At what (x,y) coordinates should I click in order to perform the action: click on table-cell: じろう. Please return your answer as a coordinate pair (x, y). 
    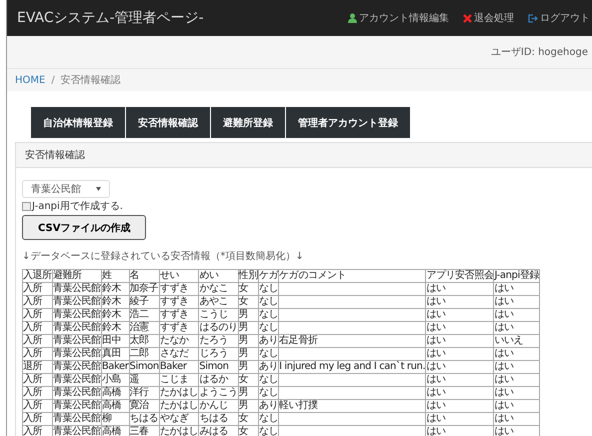
    Looking at the image, I should click on (218, 354).